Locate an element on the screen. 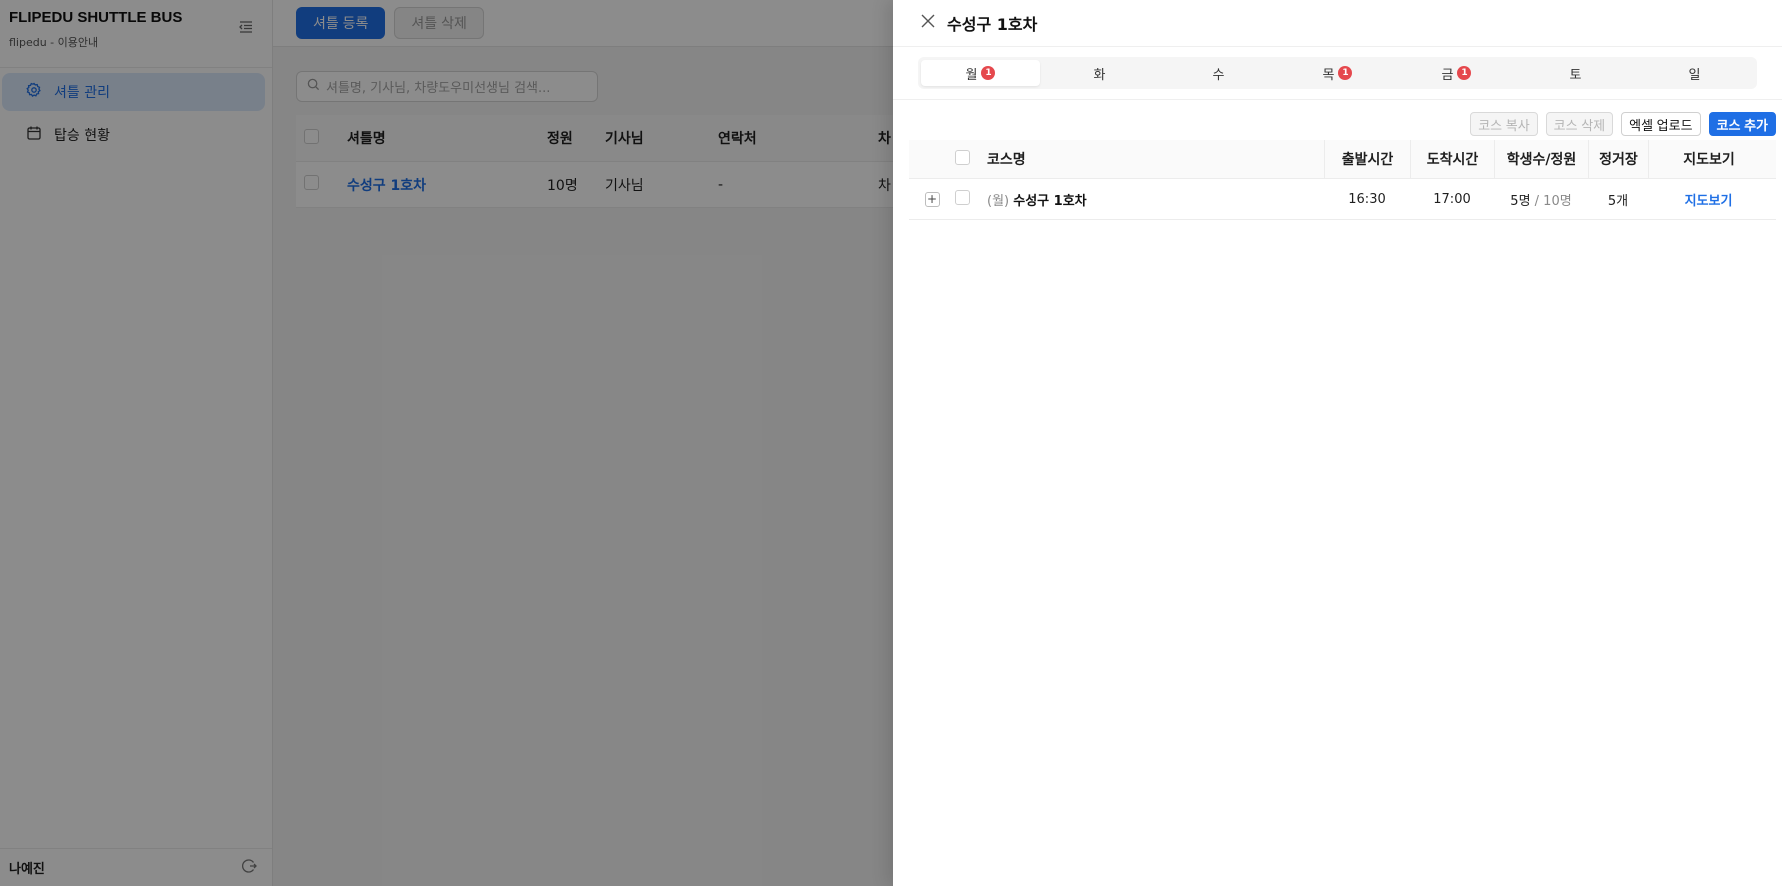 Image resolution: width=1782 pixels, height=886 pixels. course-name: 수성구 1호차 is located at coordinates (1050, 201).